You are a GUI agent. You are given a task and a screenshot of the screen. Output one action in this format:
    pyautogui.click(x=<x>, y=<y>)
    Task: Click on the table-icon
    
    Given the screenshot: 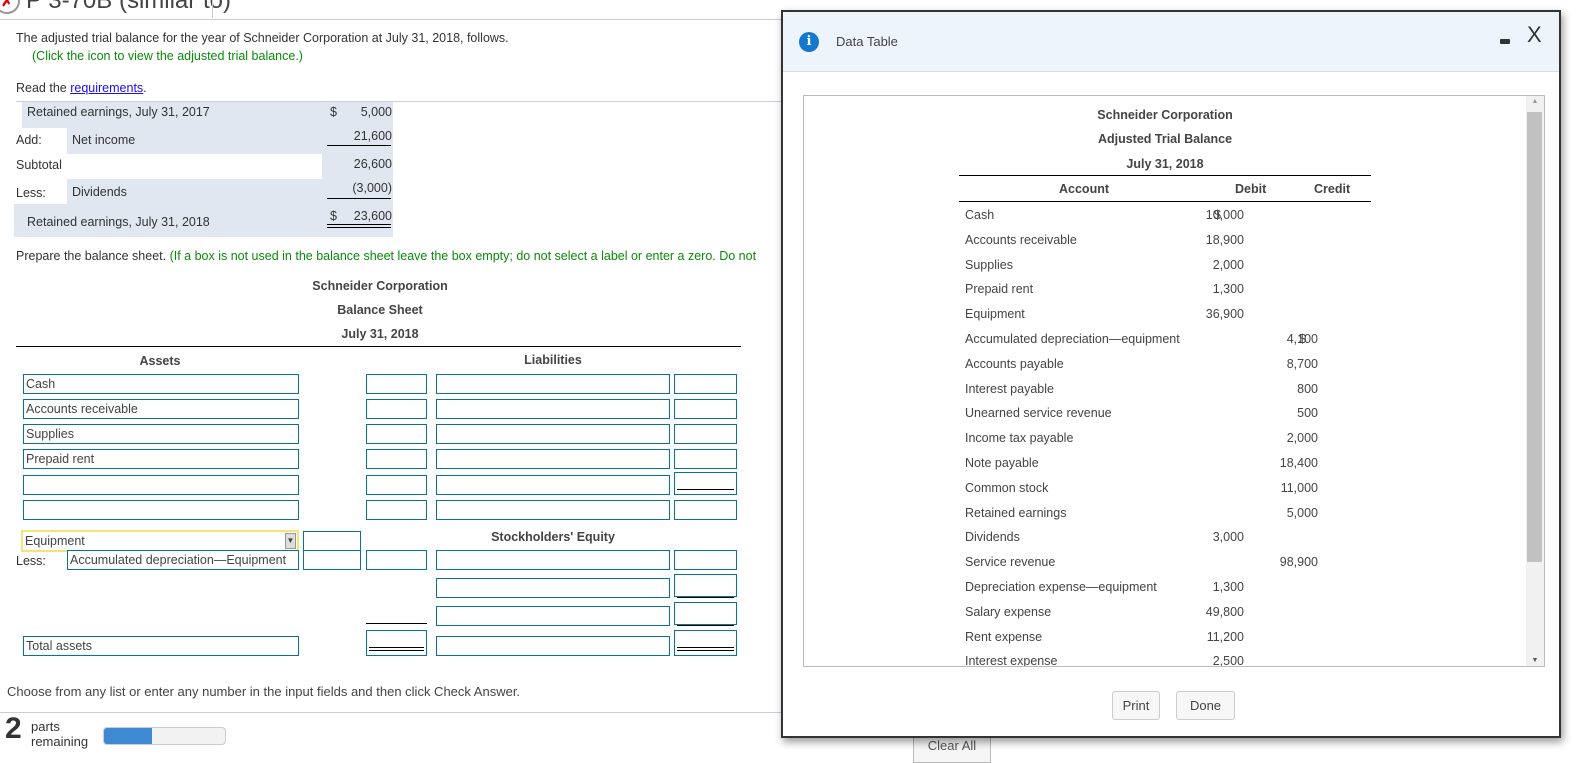 What is the action you would take?
    pyautogui.click(x=22, y=56)
    